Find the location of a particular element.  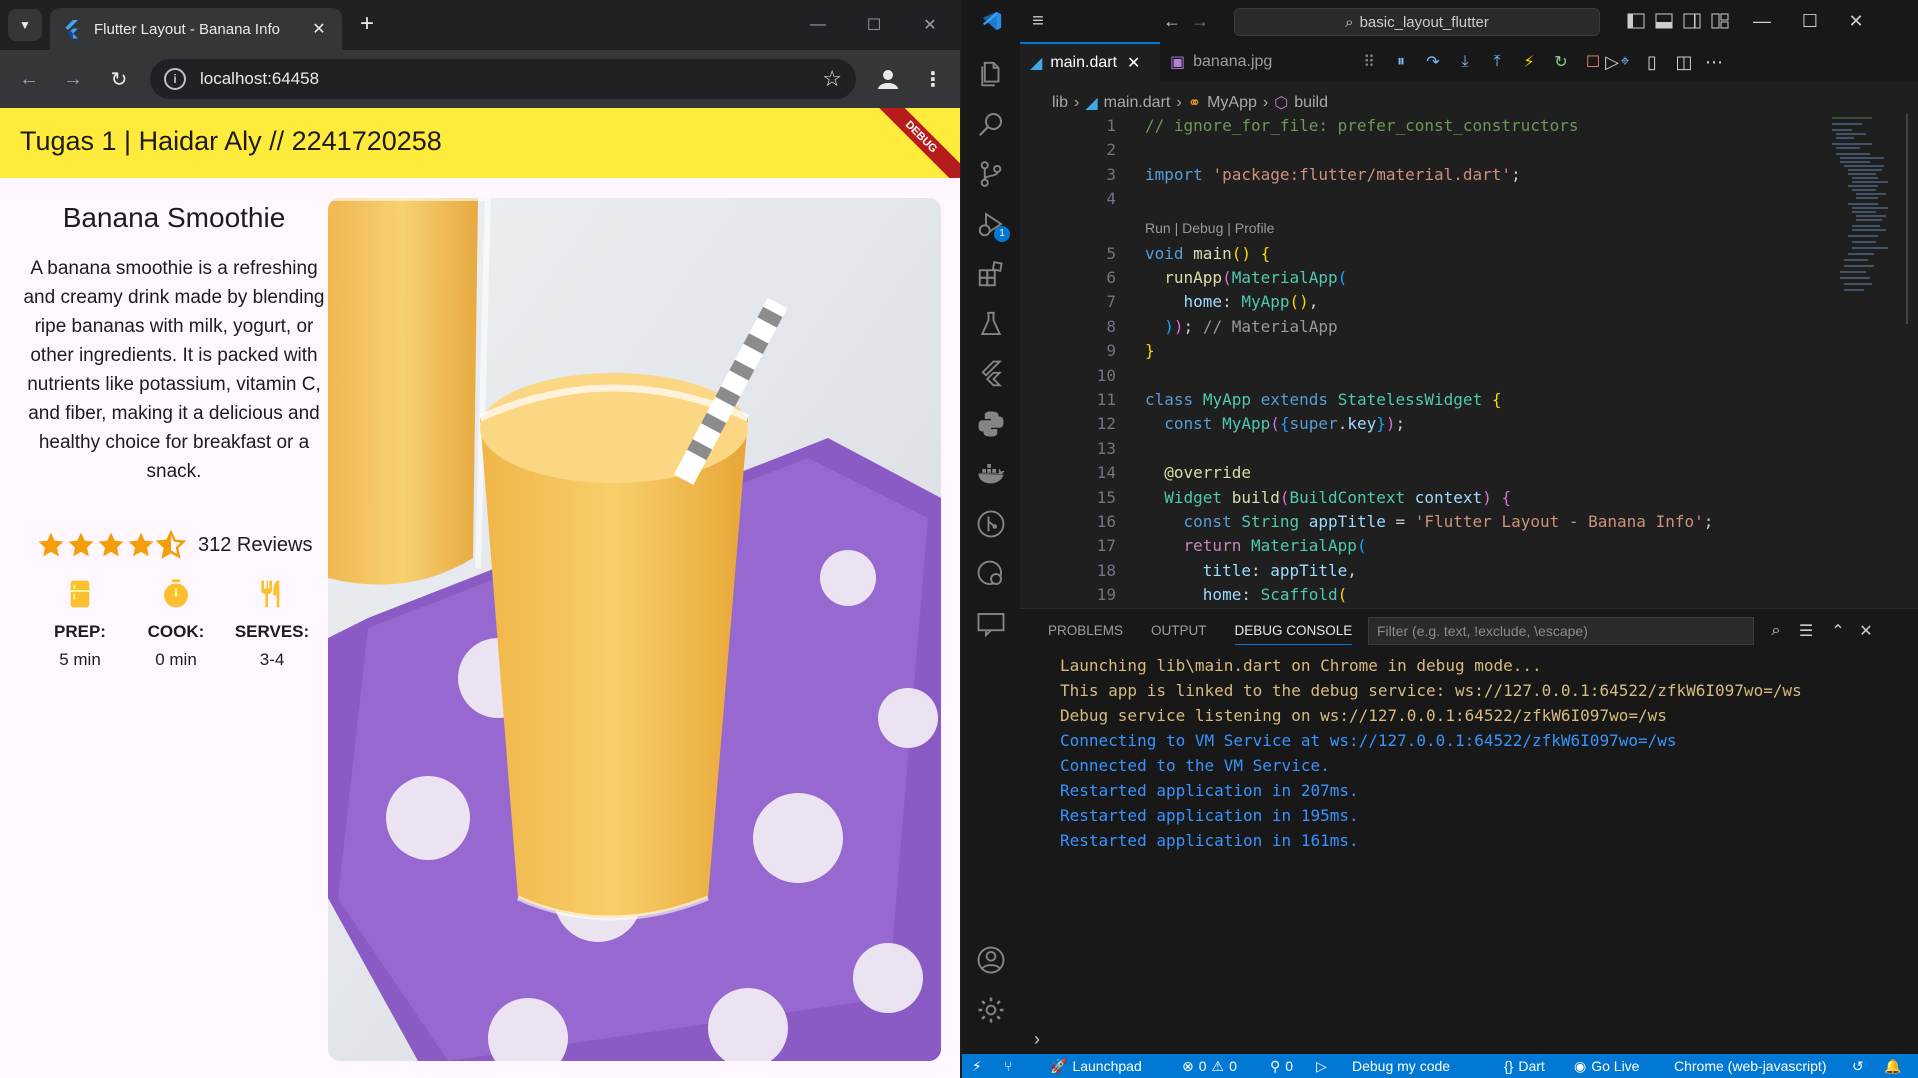

filter-search-icon: ⌕ is located at coordinates (1776, 631).